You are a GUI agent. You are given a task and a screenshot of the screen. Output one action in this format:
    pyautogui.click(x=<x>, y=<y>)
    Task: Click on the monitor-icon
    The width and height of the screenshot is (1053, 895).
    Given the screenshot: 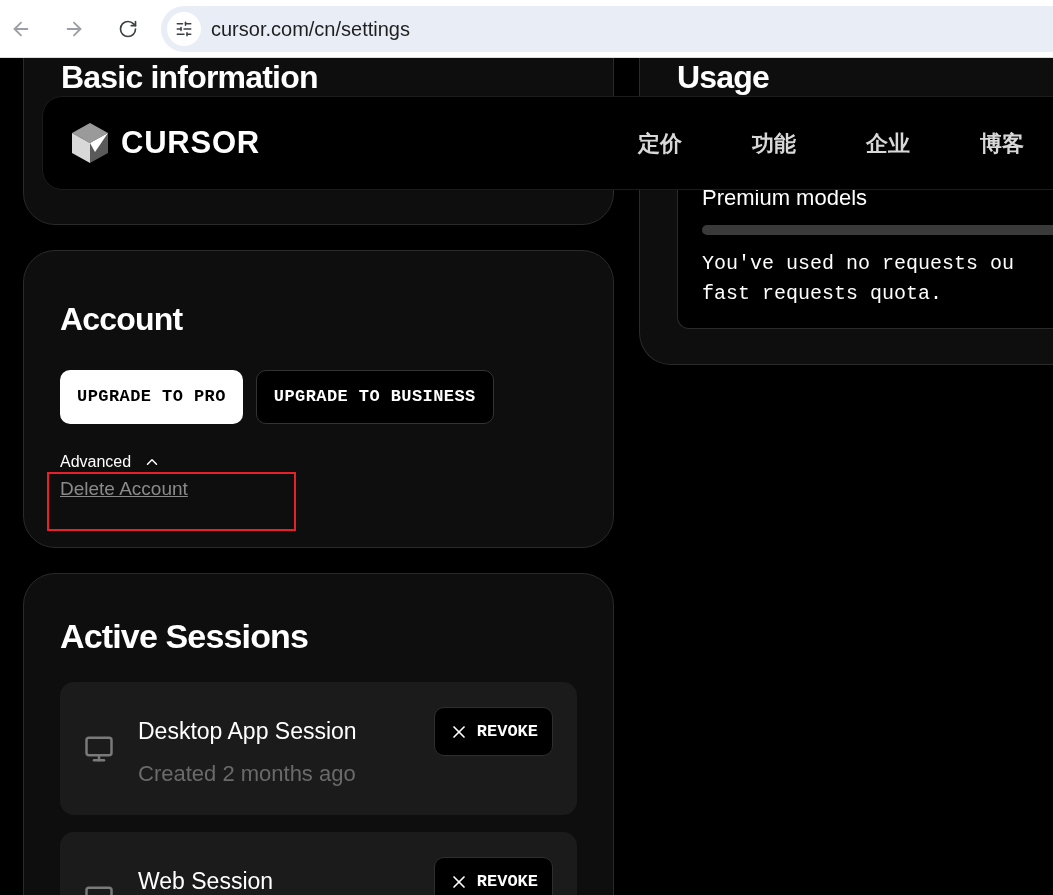 What is the action you would take?
    pyautogui.click(x=99, y=749)
    